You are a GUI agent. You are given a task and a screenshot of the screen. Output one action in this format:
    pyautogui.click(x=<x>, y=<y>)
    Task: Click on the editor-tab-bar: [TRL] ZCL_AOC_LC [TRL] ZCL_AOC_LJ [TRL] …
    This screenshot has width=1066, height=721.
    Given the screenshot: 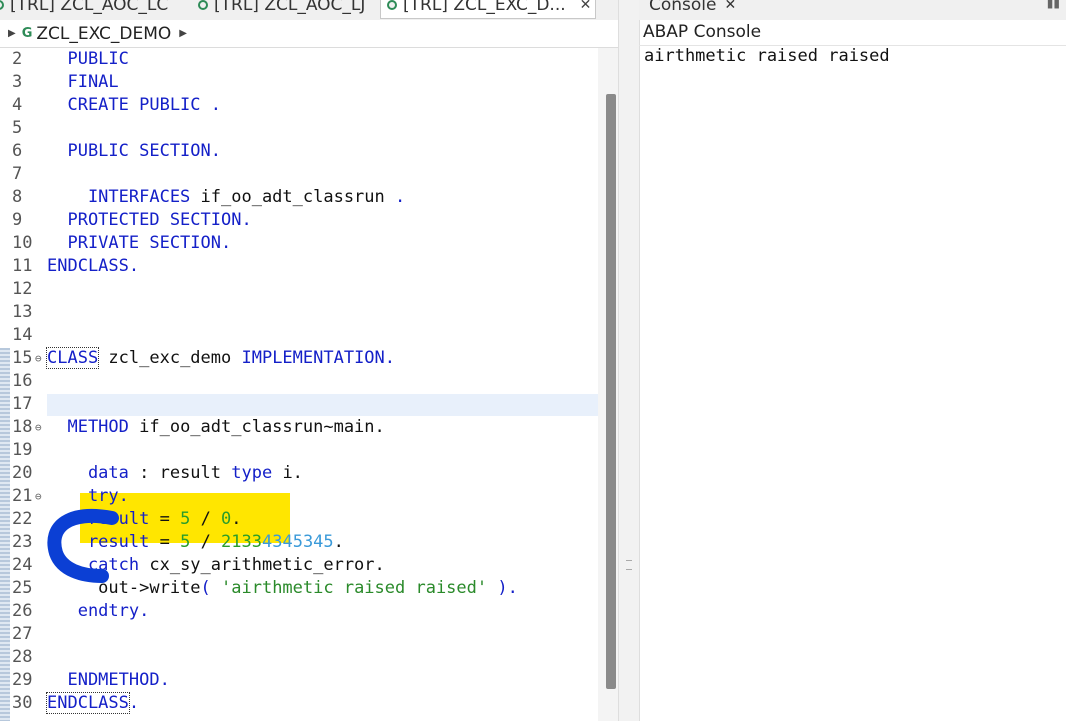 What is the action you would take?
    pyautogui.click(x=309, y=10)
    